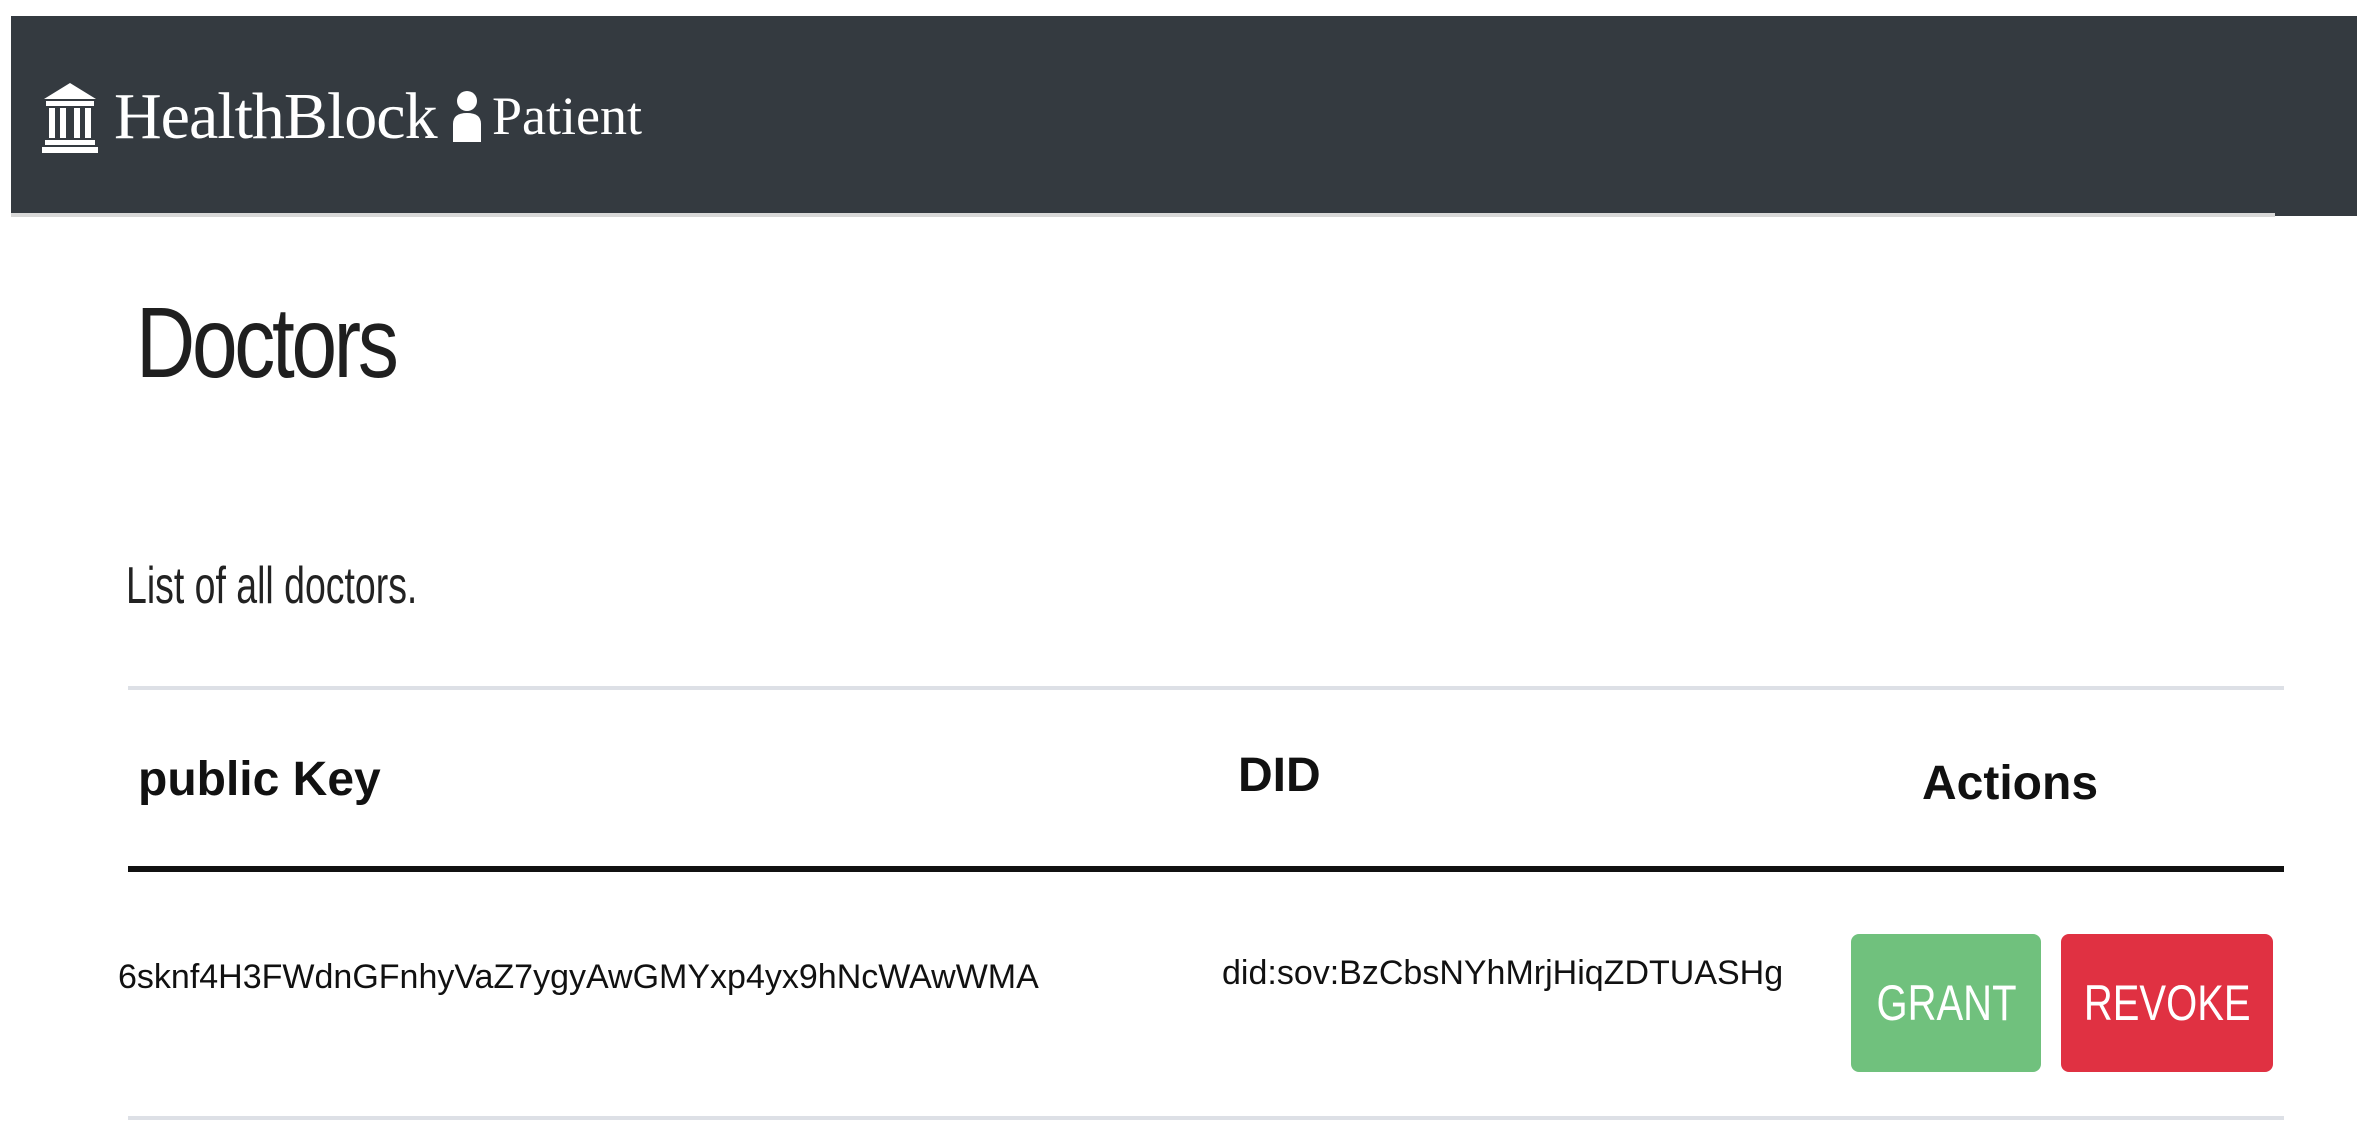 This screenshot has height=1135, width=2368. What do you see at coordinates (567, 116) in the screenshot?
I see `nav-link-label: Patient` at bounding box center [567, 116].